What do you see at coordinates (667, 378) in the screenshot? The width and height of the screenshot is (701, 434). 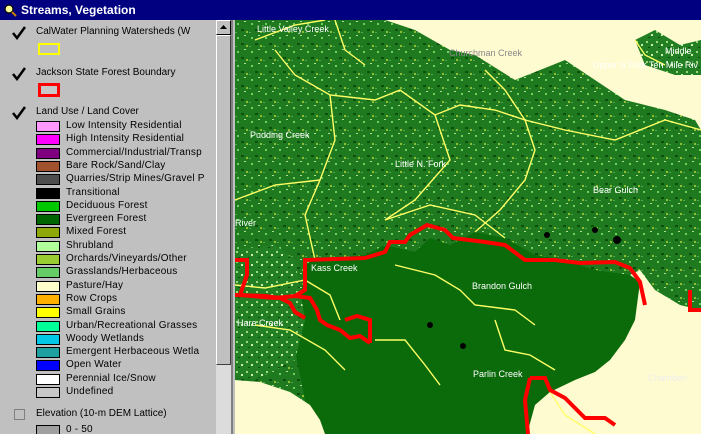 I see `label-chamberlain: Chamberl` at bounding box center [667, 378].